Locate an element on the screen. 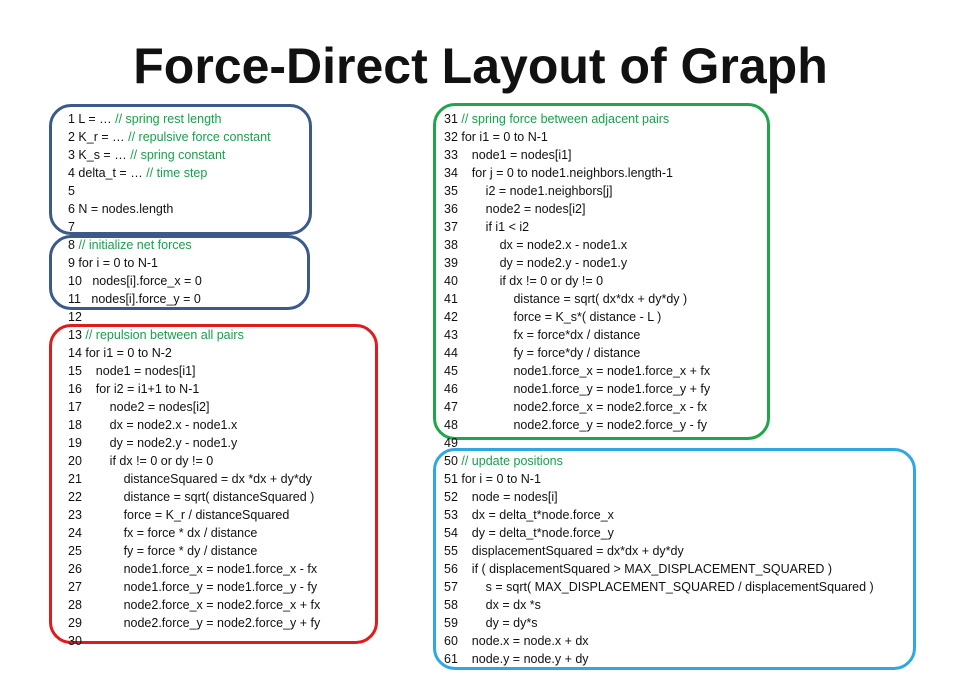  code-line: 5 is located at coordinates (71, 191).